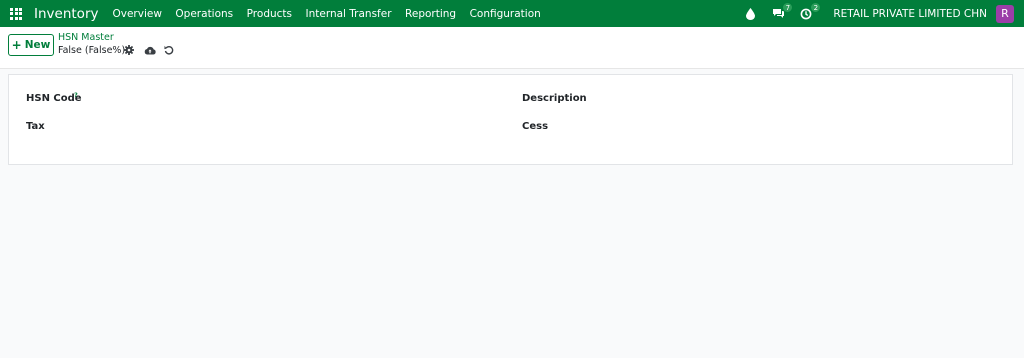 The height and width of the screenshot is (358, 1024). I want to click on cloud-upload-icon, so click(150, 50).